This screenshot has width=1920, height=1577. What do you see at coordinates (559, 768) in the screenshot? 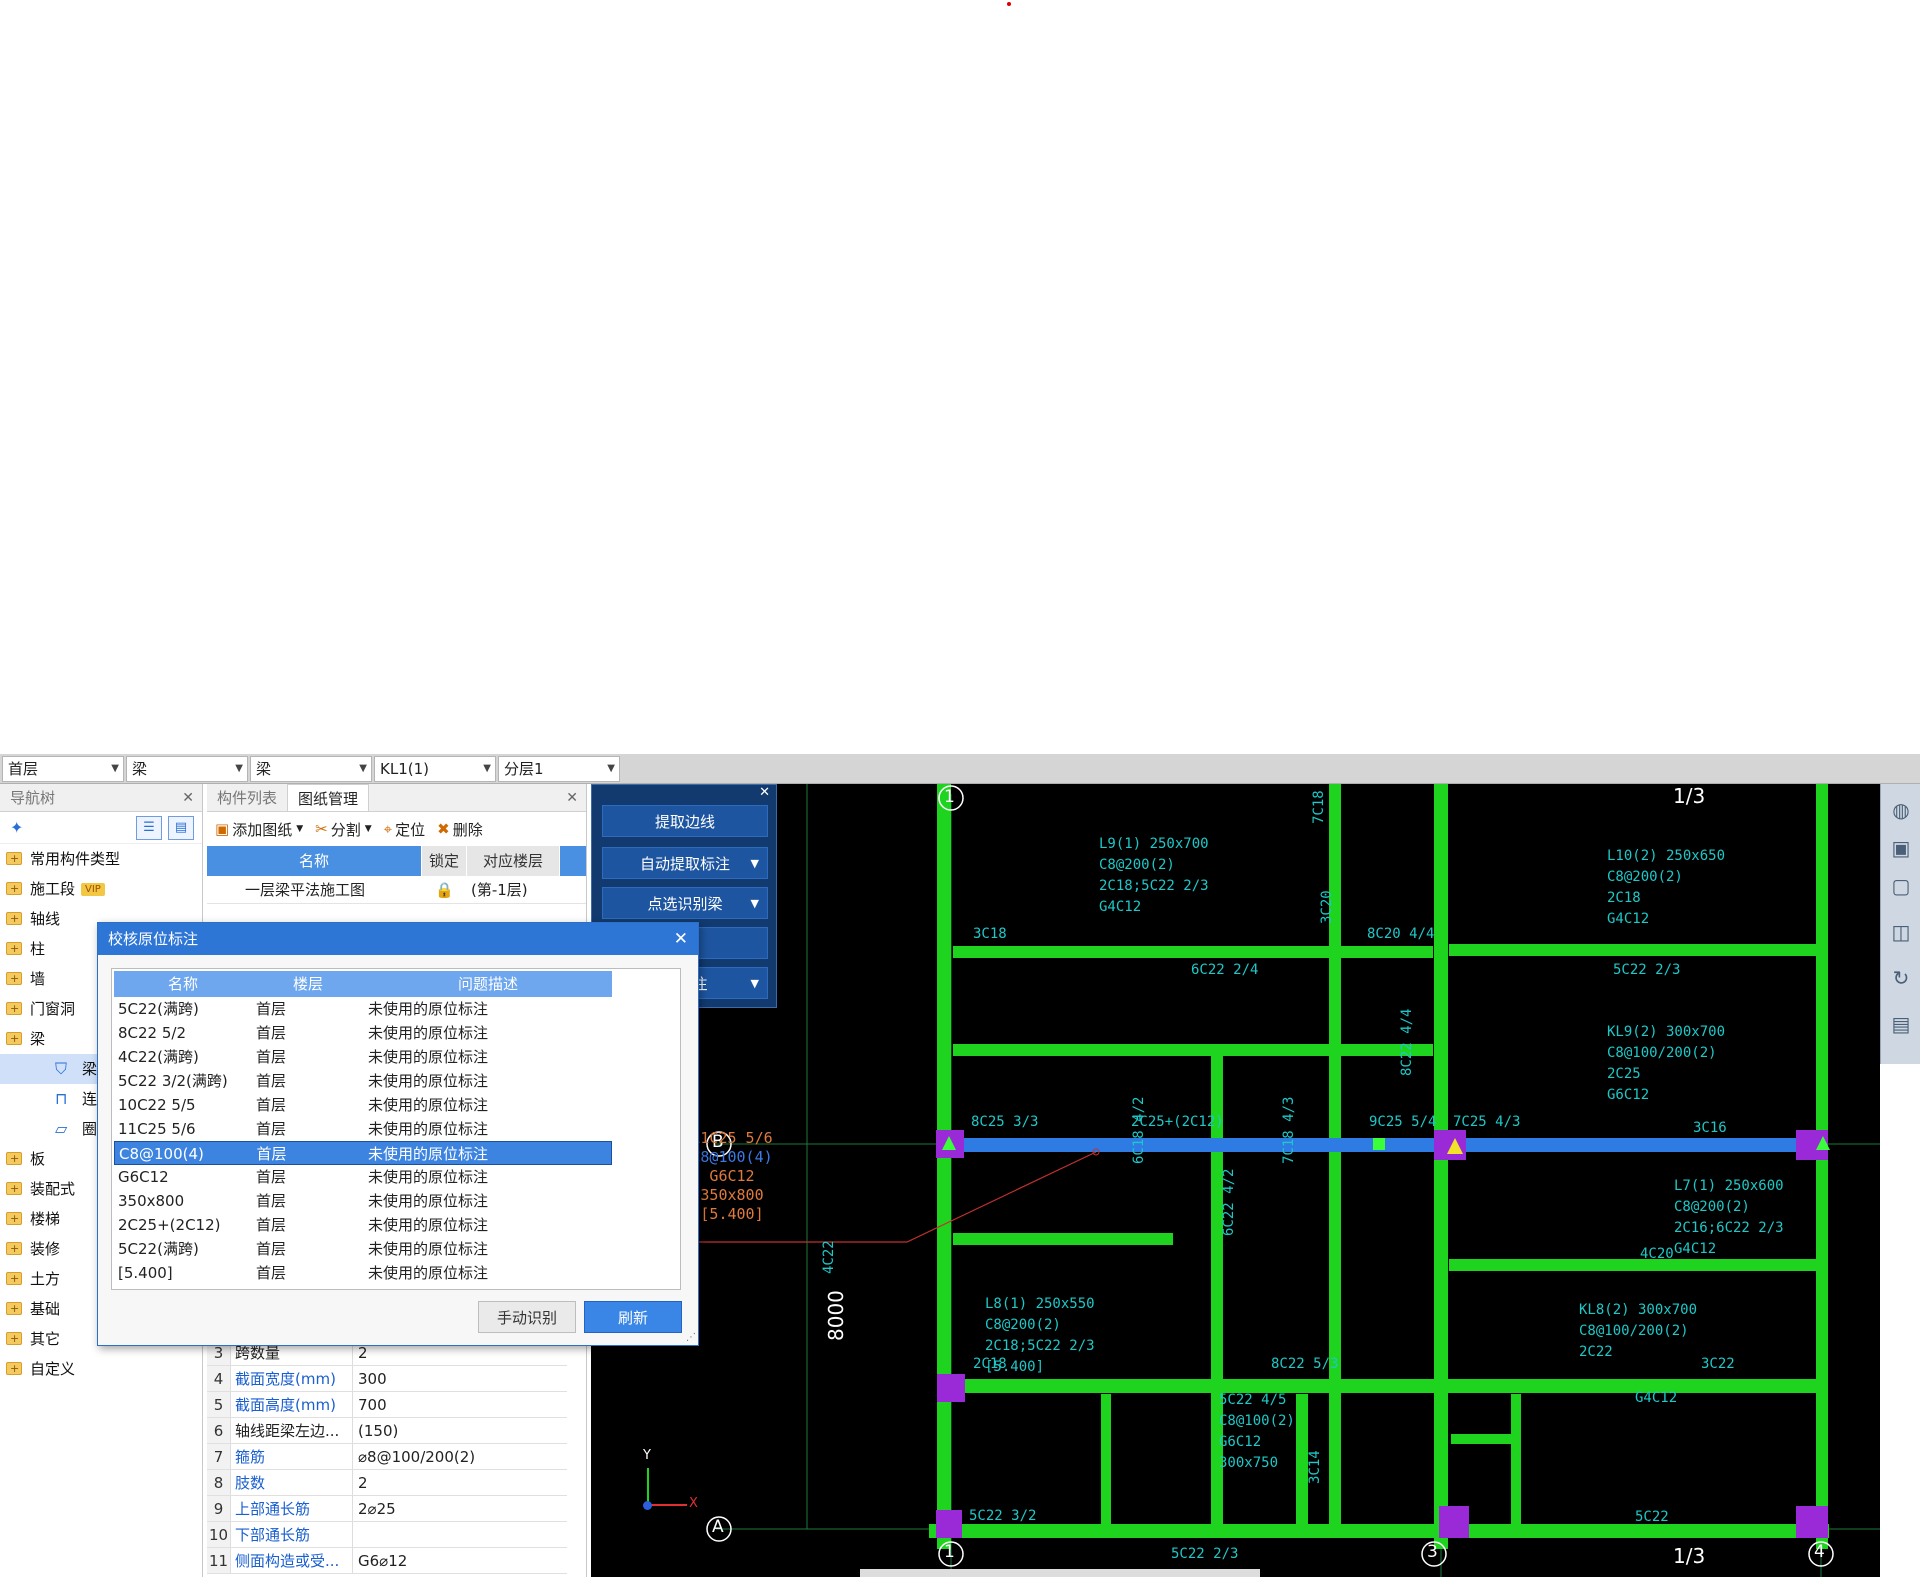
I see `layer-select: 分层1 ▼` at bounding box center [559, 768].